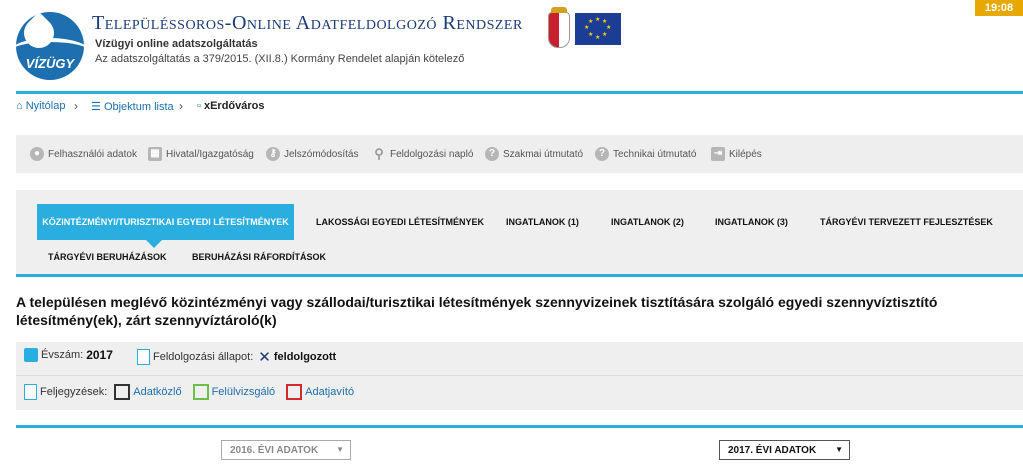 The height and width of the screenshot is (471, 1023). What do you see at coordinates (400, 222) in the screenshot?
I see `tab-residential-facilities: Lakossági egyedi létesítmények` at bounding box center [400, 222].